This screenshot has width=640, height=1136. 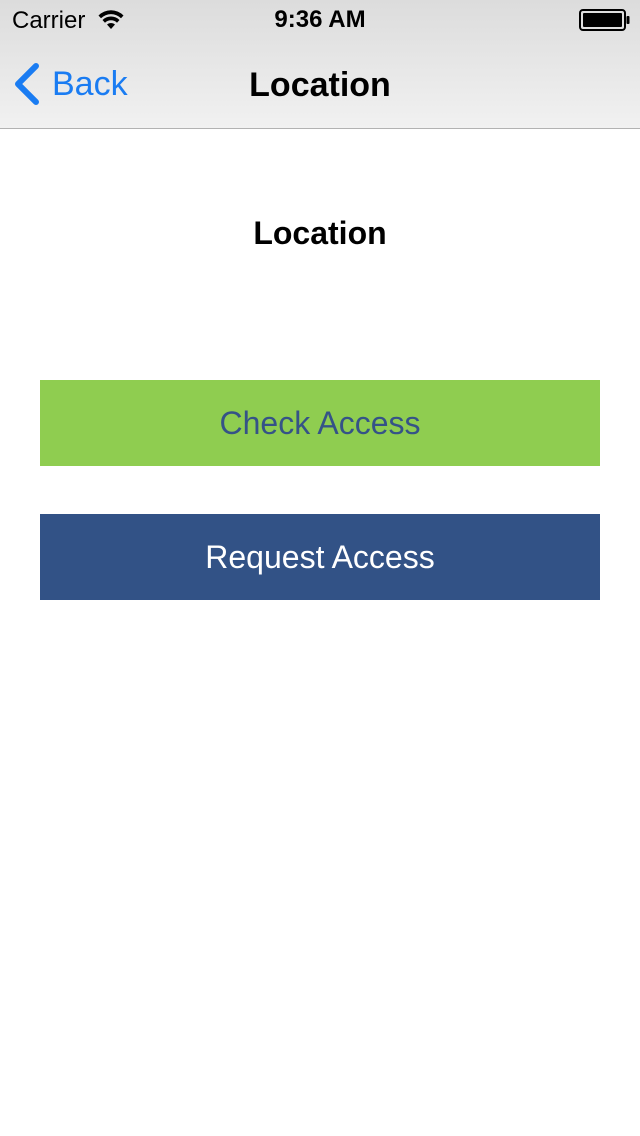 I want to click on status-time: 9:36 AM, so click(x=320, y=19).